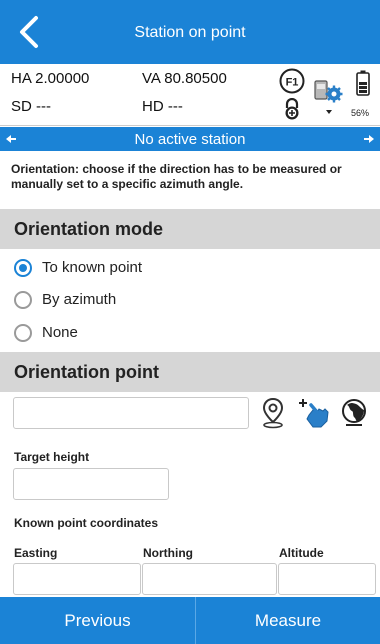 Image resolution: width=380 pixels, height=644 pixels. What do you see at coordinates (329, 92) in the screenshot?
I see `instrument-settings-icon` at bounding box center [329, 92].